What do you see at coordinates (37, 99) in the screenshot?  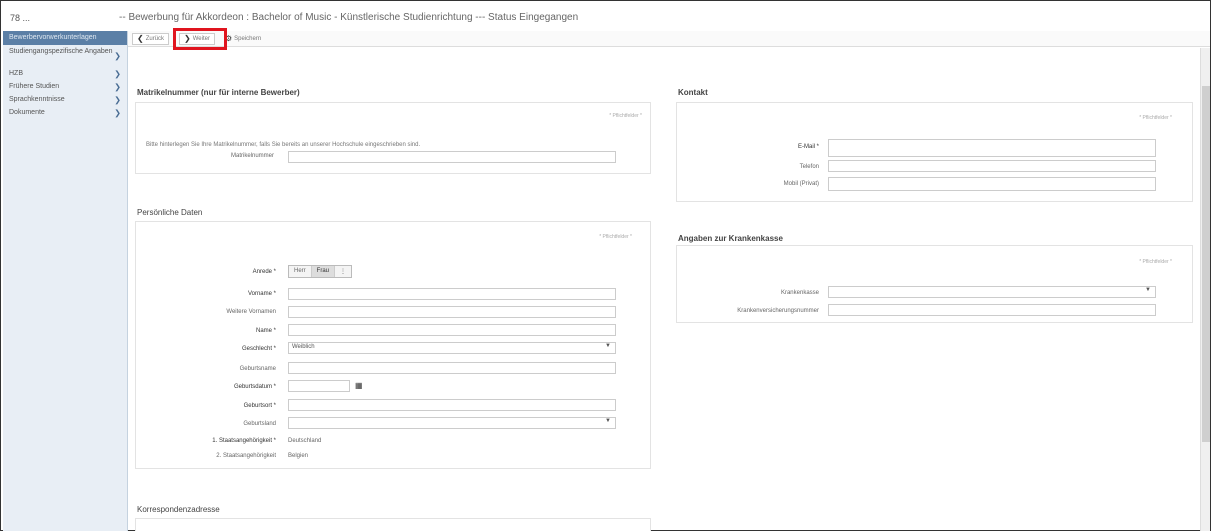 I see `sidebar-item-label: Sprachkenntnisse` at bounding box center [37, 99].